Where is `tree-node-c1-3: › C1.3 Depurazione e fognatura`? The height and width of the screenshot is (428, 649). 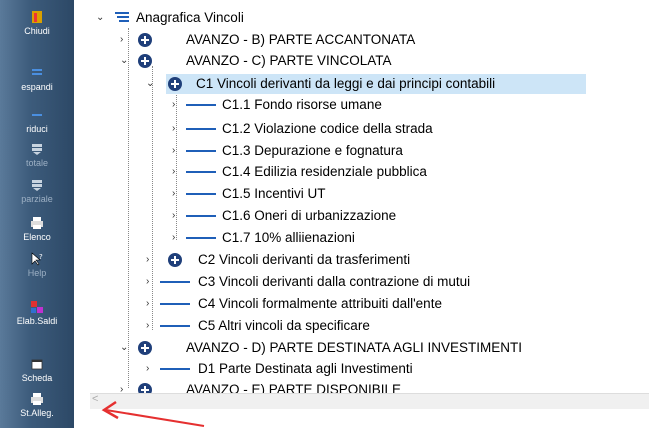
tree-node-c1-3: › C1.3 Depurazione e fognatura is located at coordinates (372, 151).